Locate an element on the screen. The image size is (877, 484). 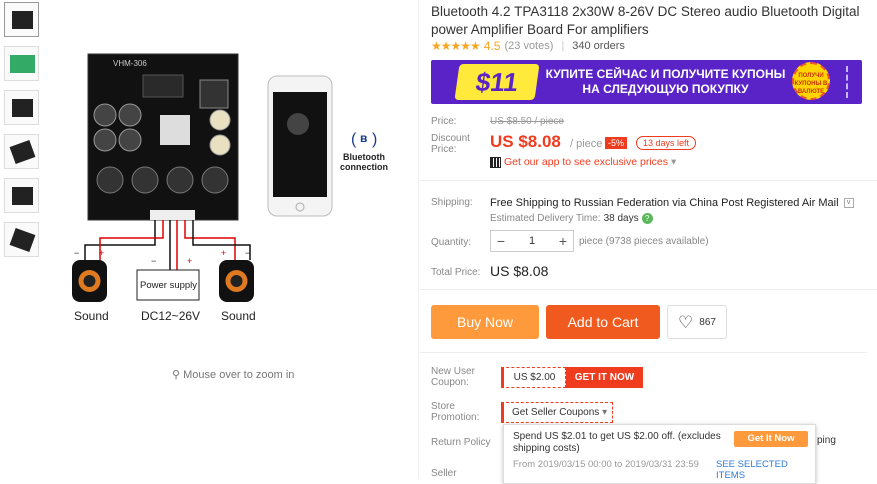
see-selected-items-link: SEE SELECTED ITEMS is located at coordinates (765, 470).